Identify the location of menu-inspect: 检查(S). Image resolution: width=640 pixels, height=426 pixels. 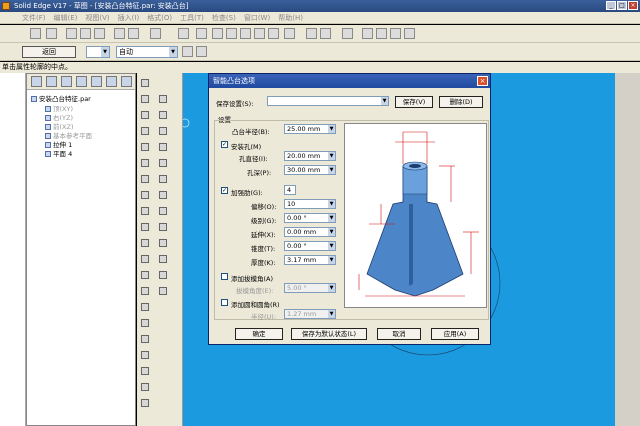
(224, 18).